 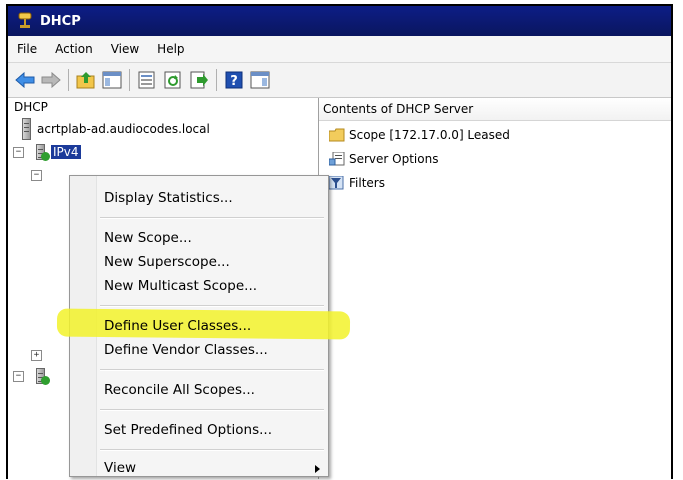 What do you see at coordinates (394, 159) in the screenshot?
I see `list-item-label: Server Options` at bounding box center [394, 159].